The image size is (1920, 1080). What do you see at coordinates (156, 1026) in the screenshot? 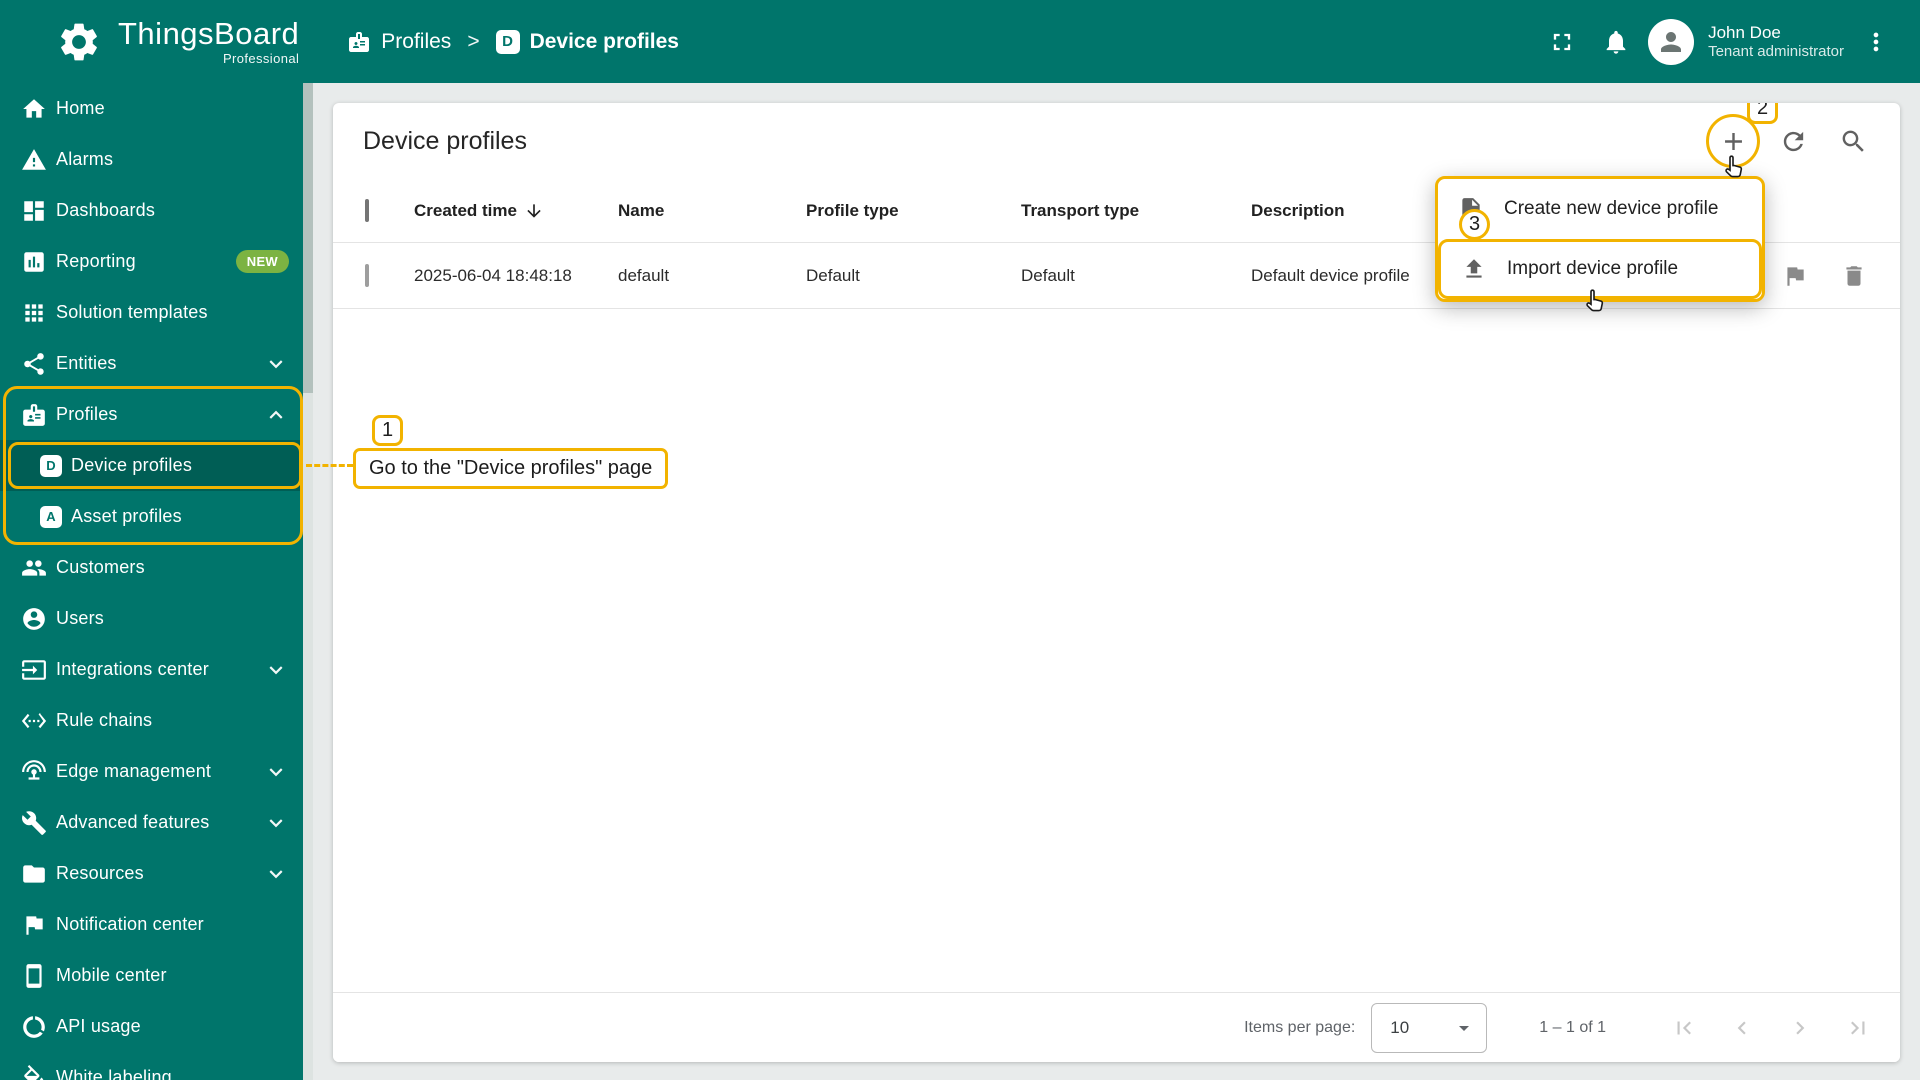
I see `sidebar-item-api-usage: API usage` at bounding box center [156, 1026].